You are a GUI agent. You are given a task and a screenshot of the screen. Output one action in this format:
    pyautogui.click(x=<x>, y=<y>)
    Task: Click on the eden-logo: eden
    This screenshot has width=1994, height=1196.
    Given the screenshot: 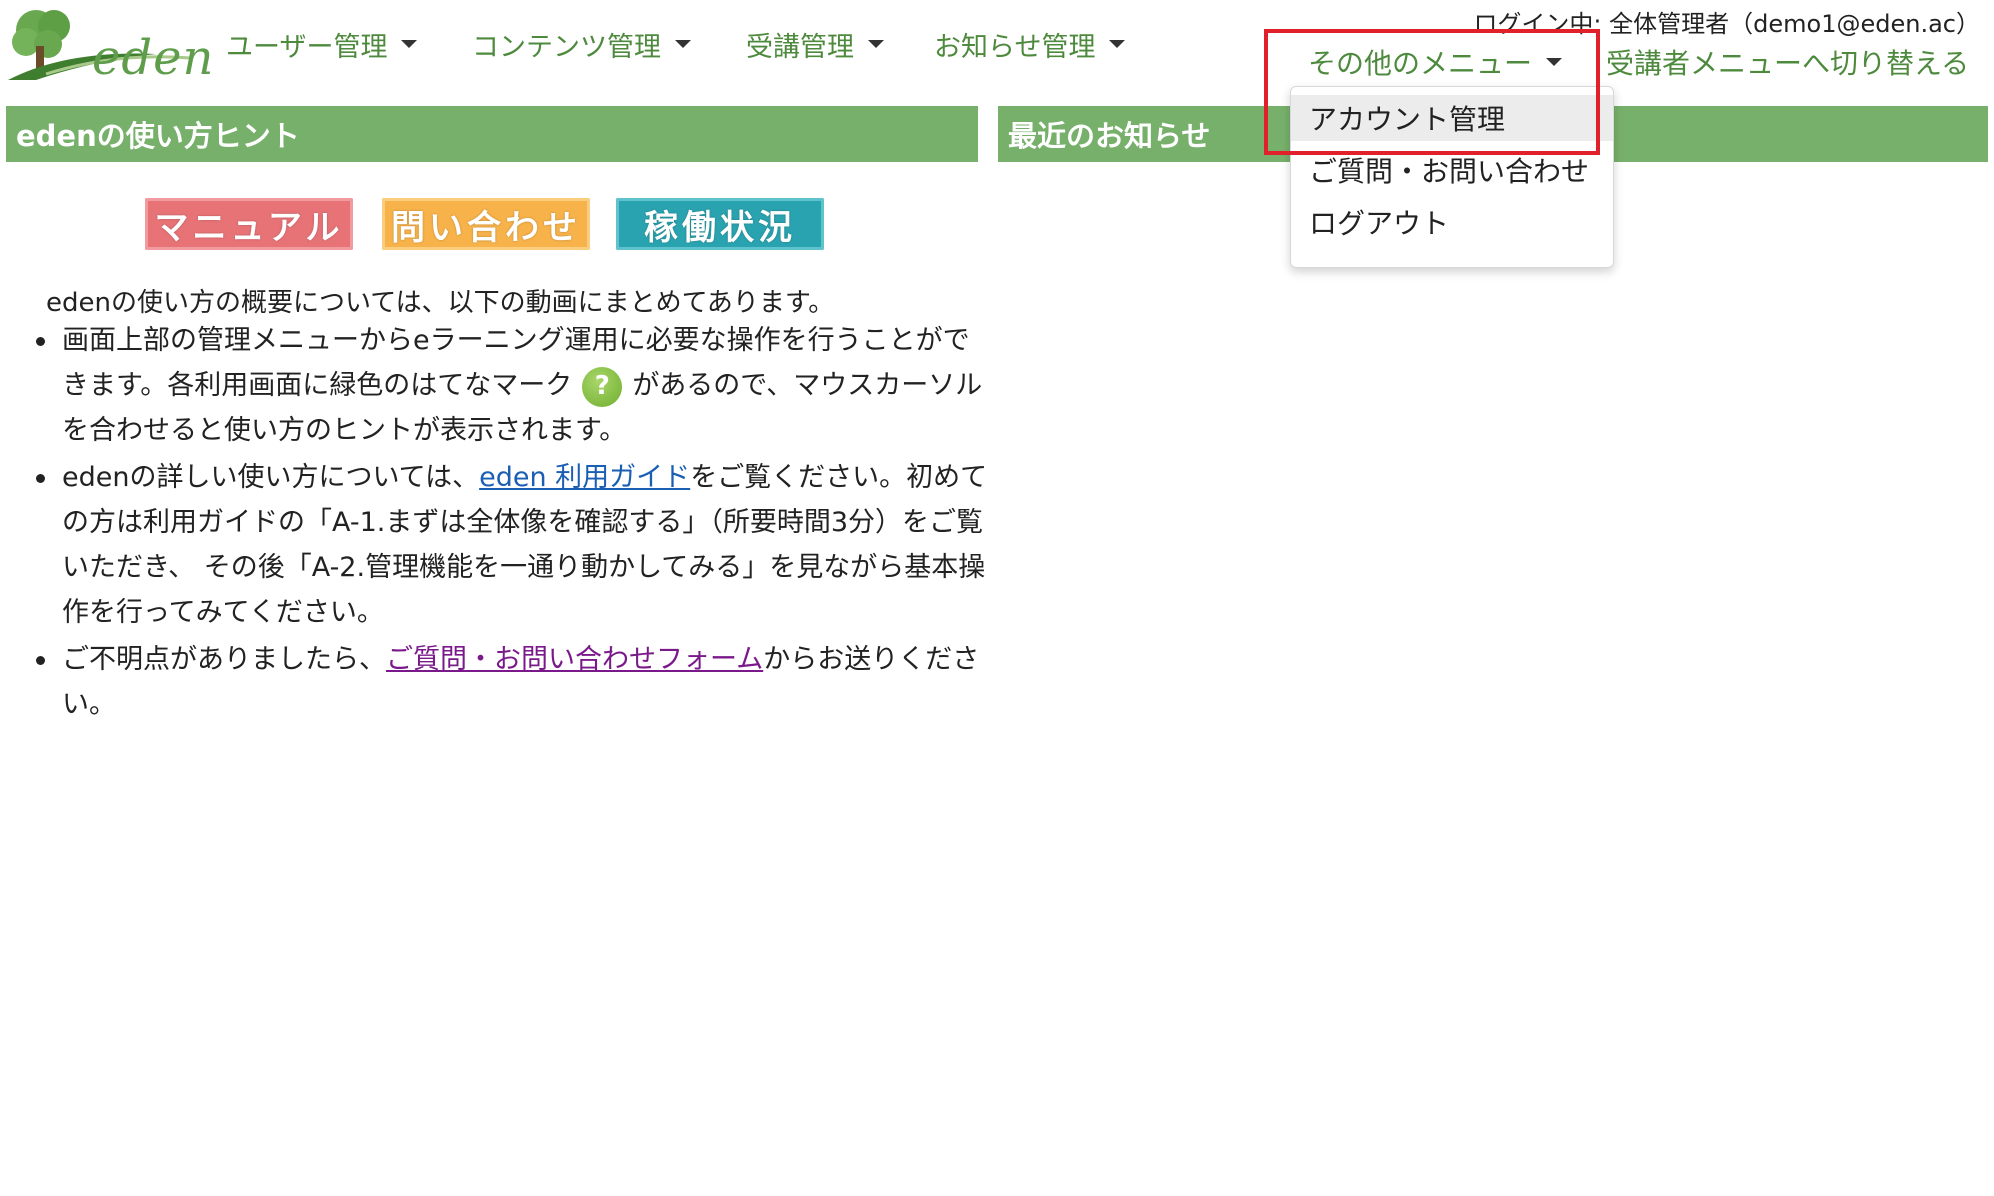 What is the action you would take?
    pyautogui.click(x=109, y=44)
    